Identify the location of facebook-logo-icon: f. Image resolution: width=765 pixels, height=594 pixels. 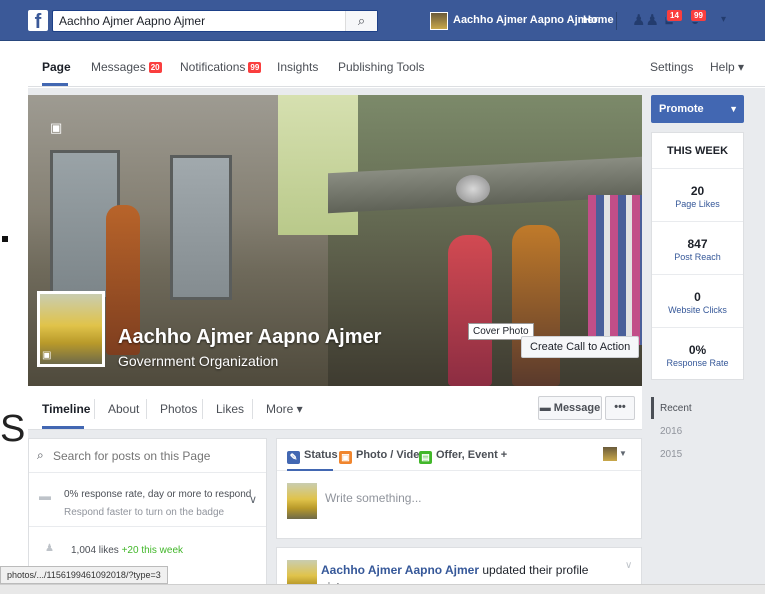
(38, 20).